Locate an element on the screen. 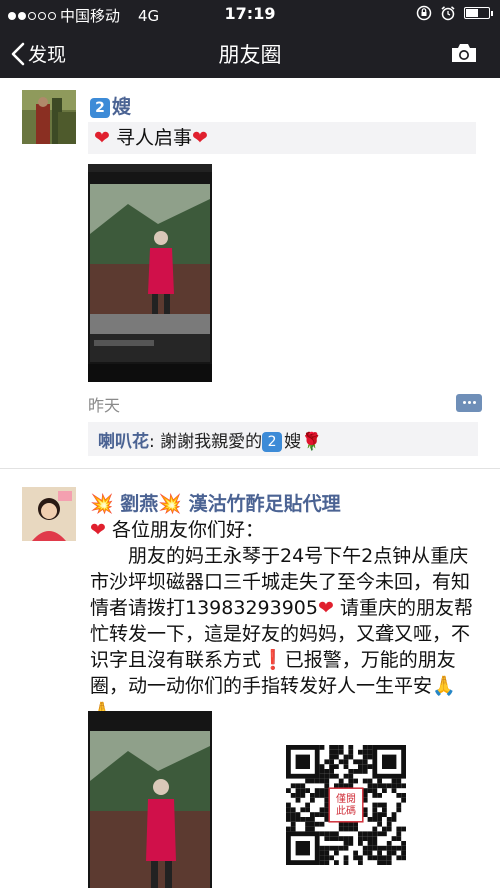  svg-text: 此碼 is located at coordinates (346, 810).